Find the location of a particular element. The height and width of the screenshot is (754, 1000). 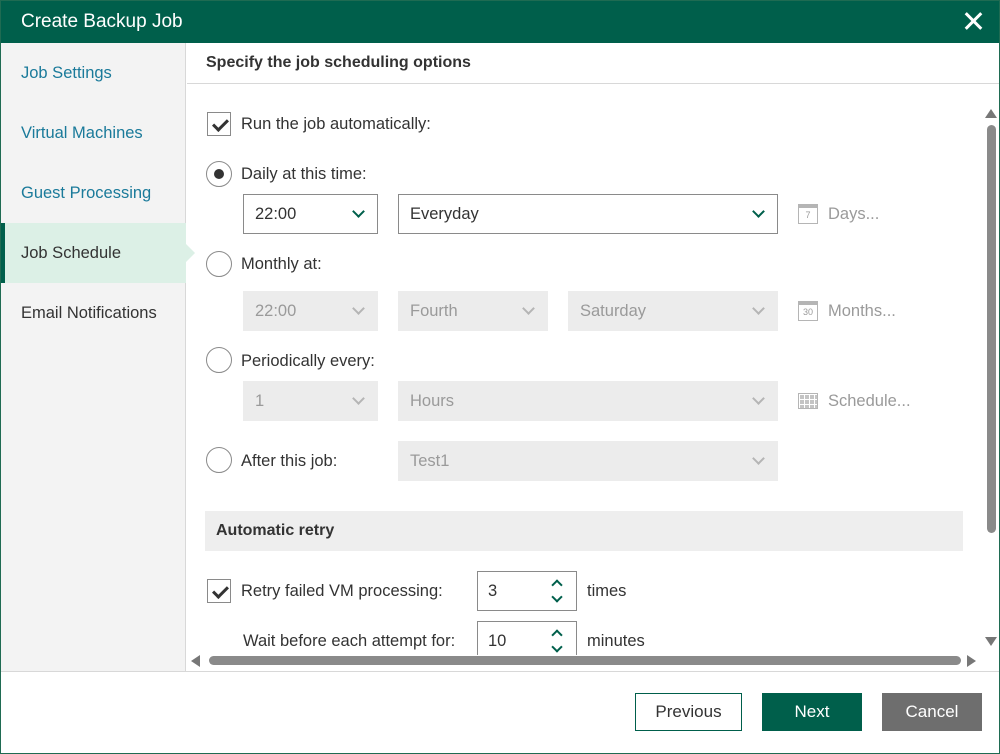

dialog-title: Create Backup Job is located at coordinates (102, 21).